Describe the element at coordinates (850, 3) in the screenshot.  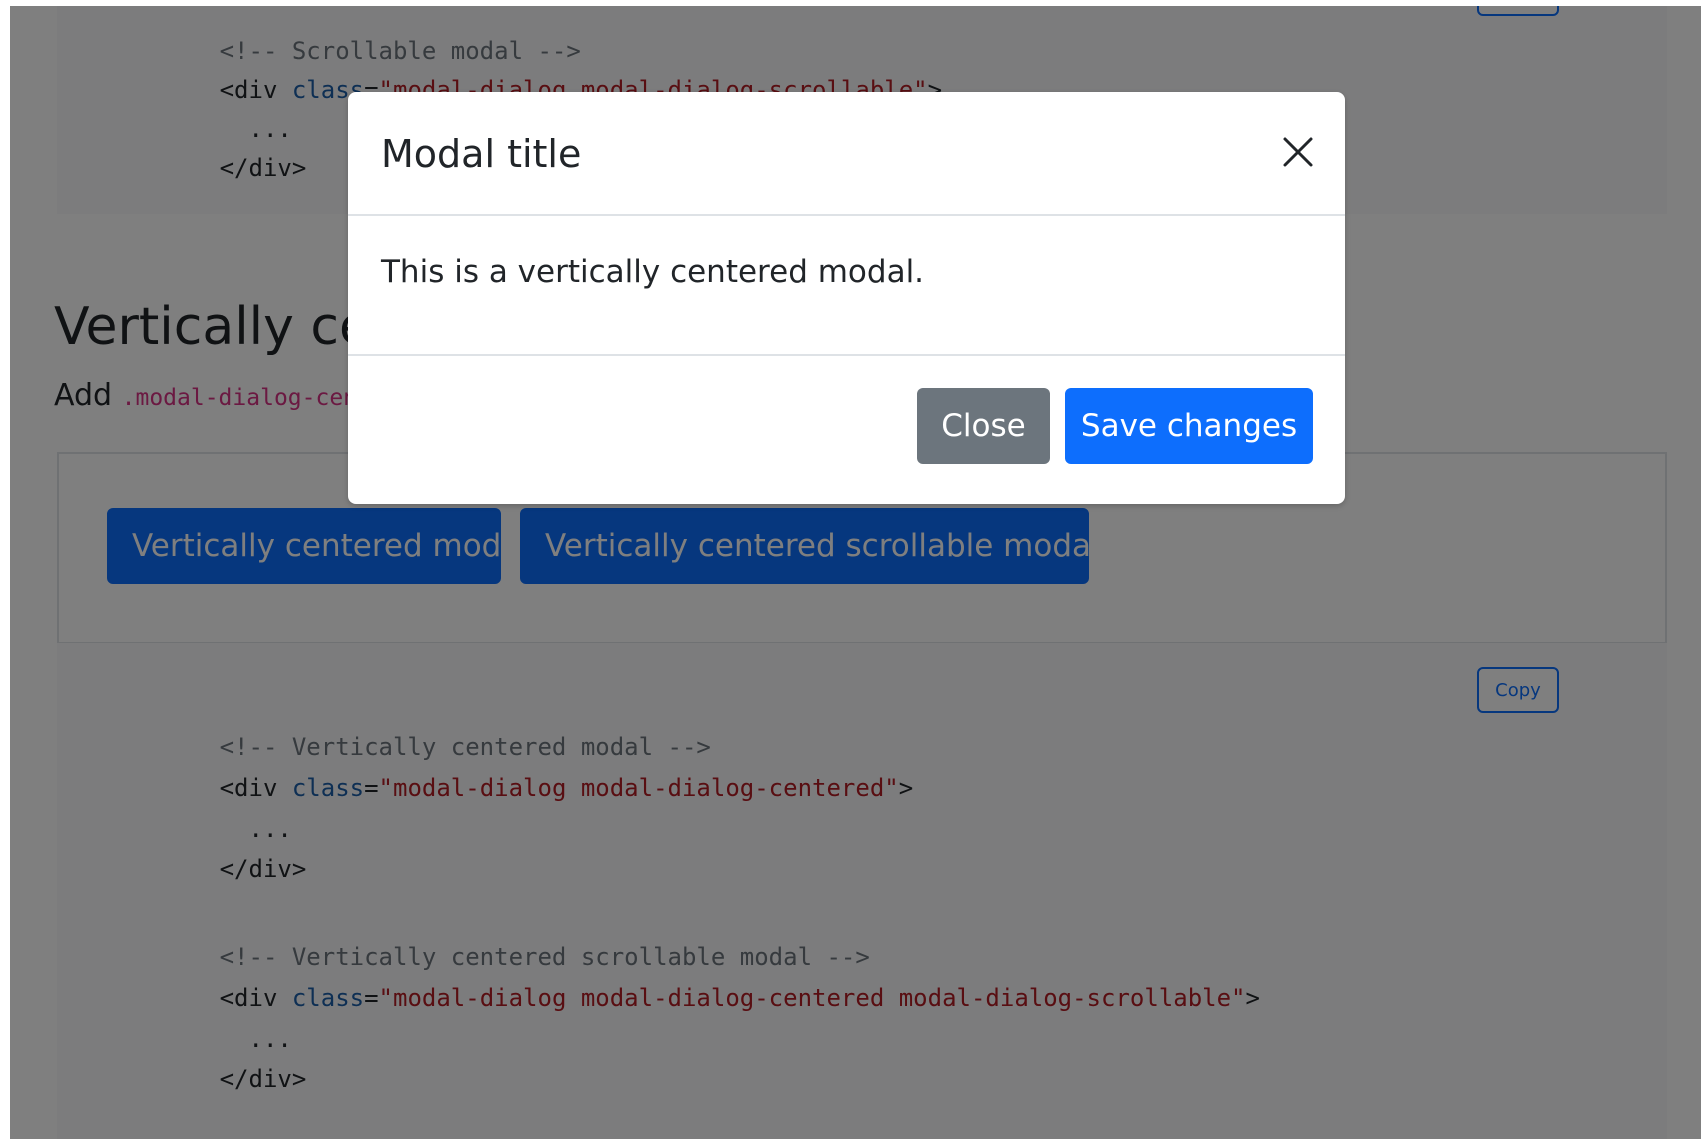
I see `window-edge-top` at that location.